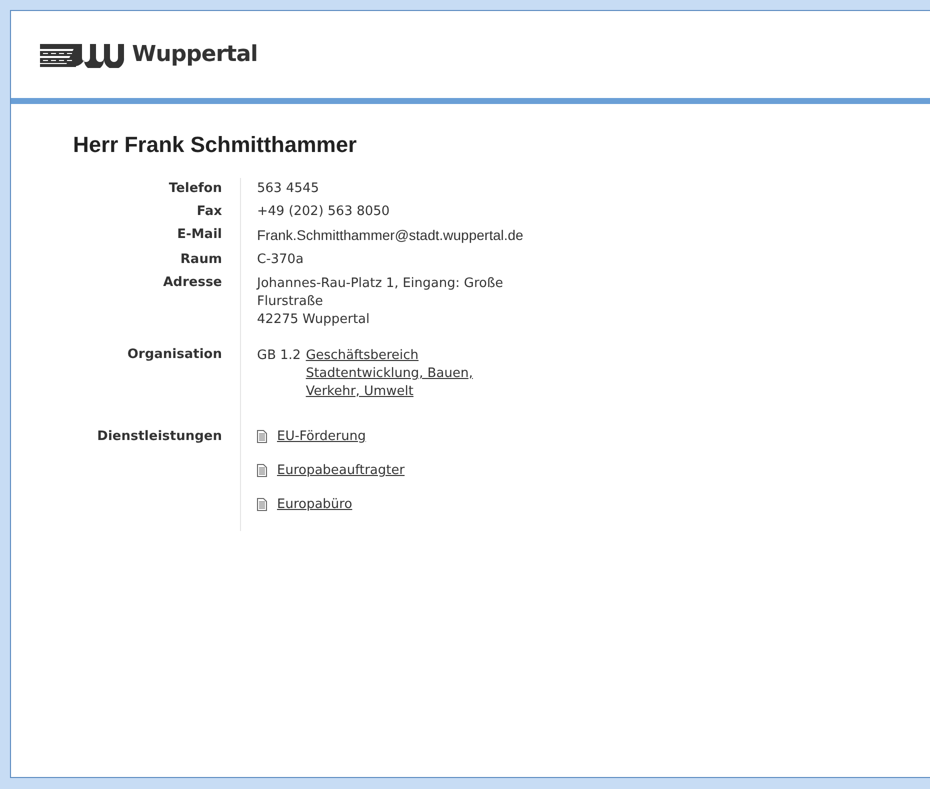  What do you see at coordinates (215, 145) in the screenshot?
I see `person-name: Herr Frank Schmitthammer` at bounding box center [215, 145].